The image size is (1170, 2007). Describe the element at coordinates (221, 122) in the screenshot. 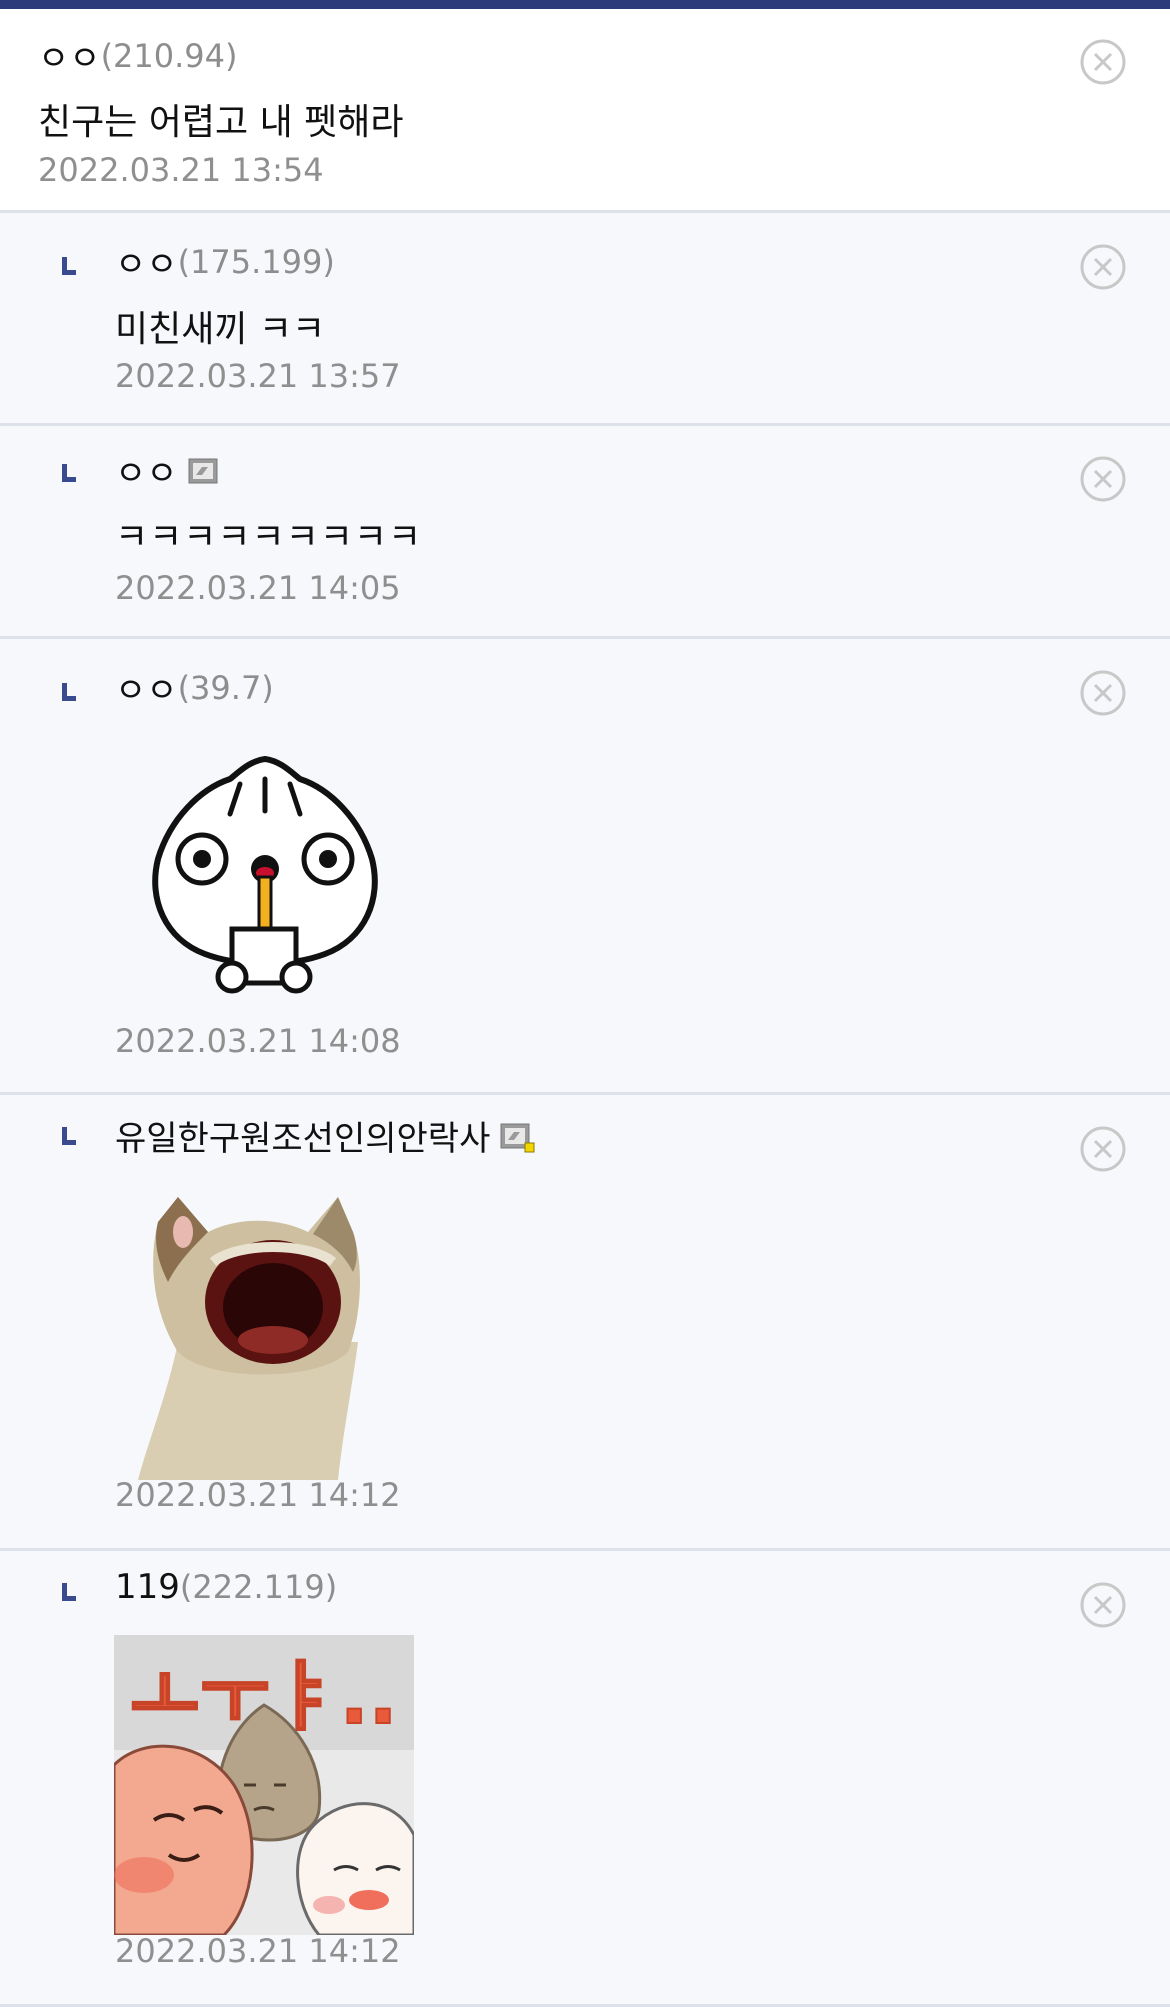

I see `comment-text: 친구는 어렵고 내 펫해라` at that location.